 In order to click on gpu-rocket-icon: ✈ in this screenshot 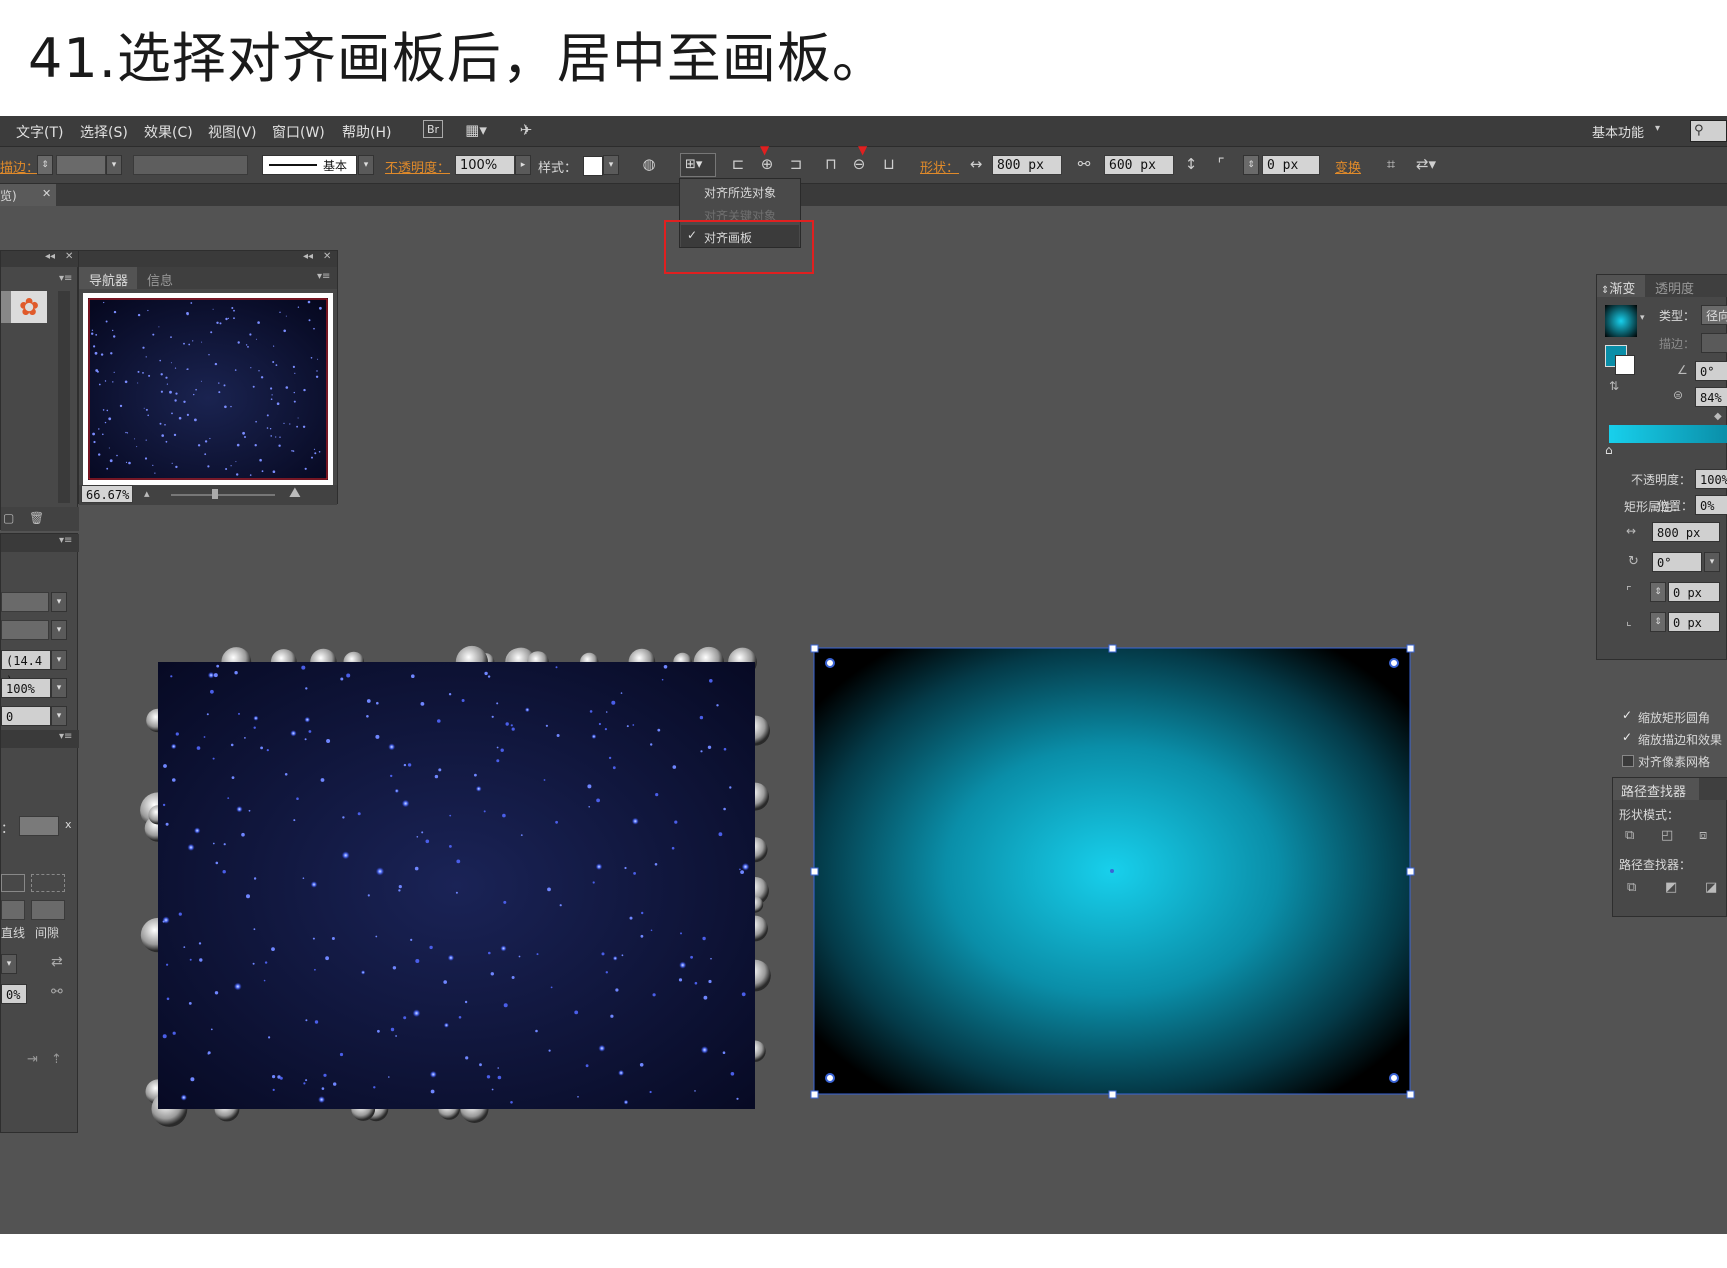, I will do `click(526, 130)`.